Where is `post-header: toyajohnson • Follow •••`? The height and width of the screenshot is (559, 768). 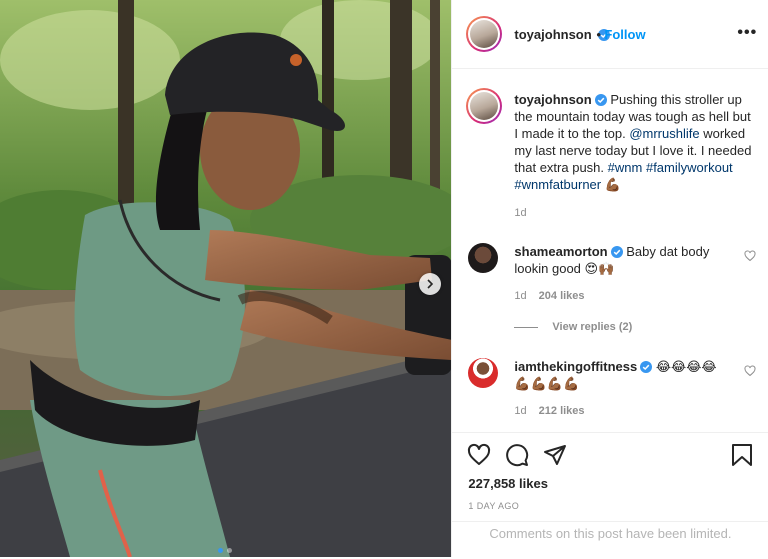 post-header: toyajohnson • Follow ••• is located at coordinates (610, 34).